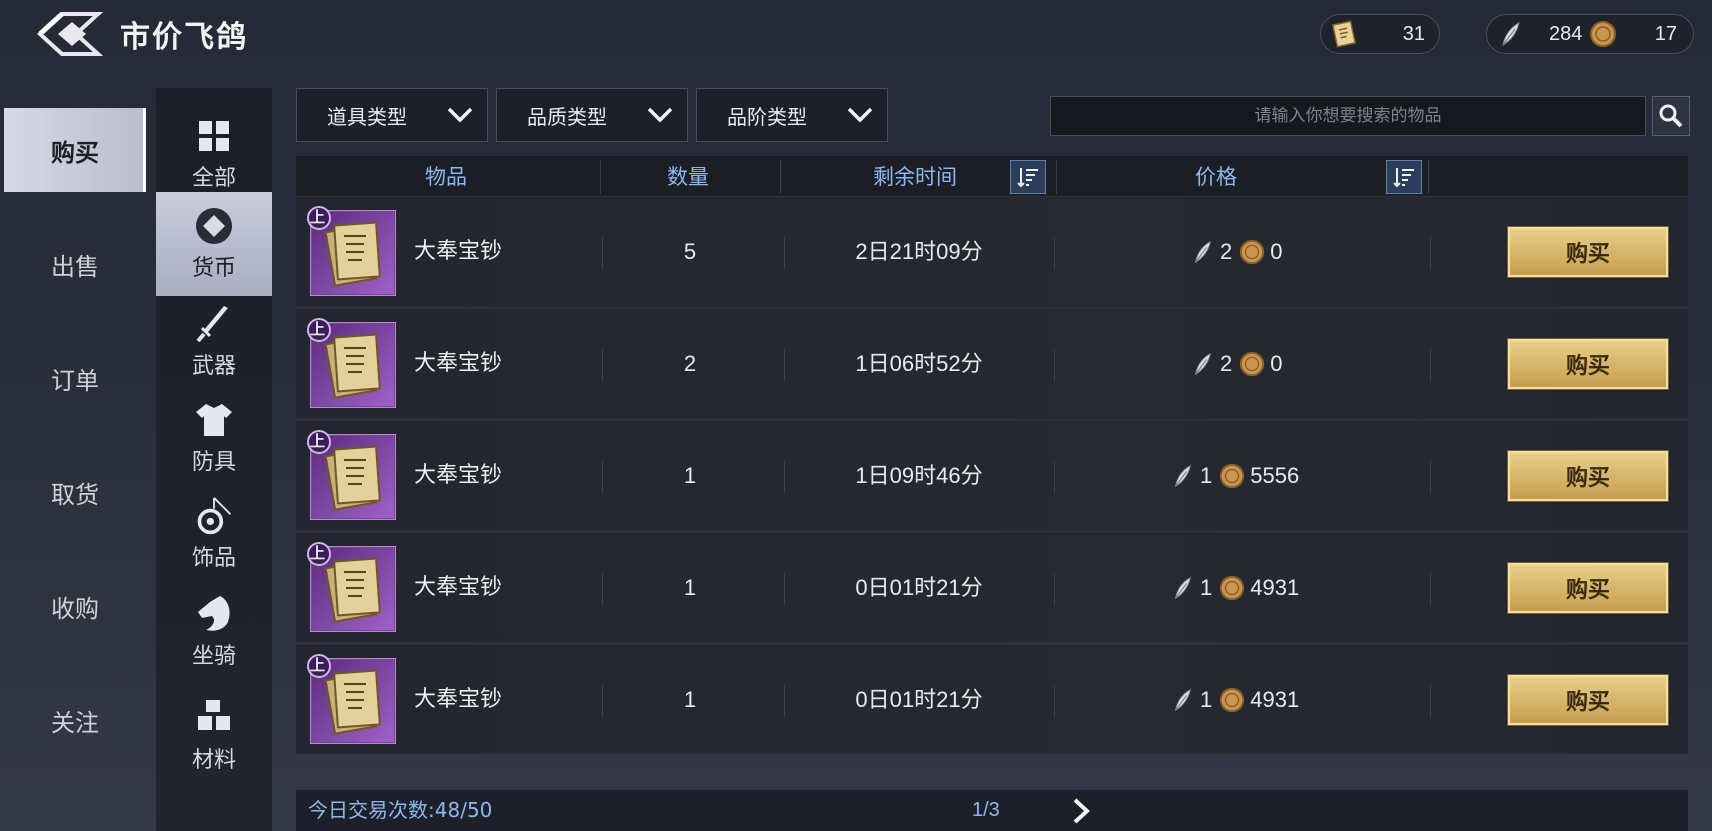  I want to click on dropdown-label: 道具类型, so click(367, 116).